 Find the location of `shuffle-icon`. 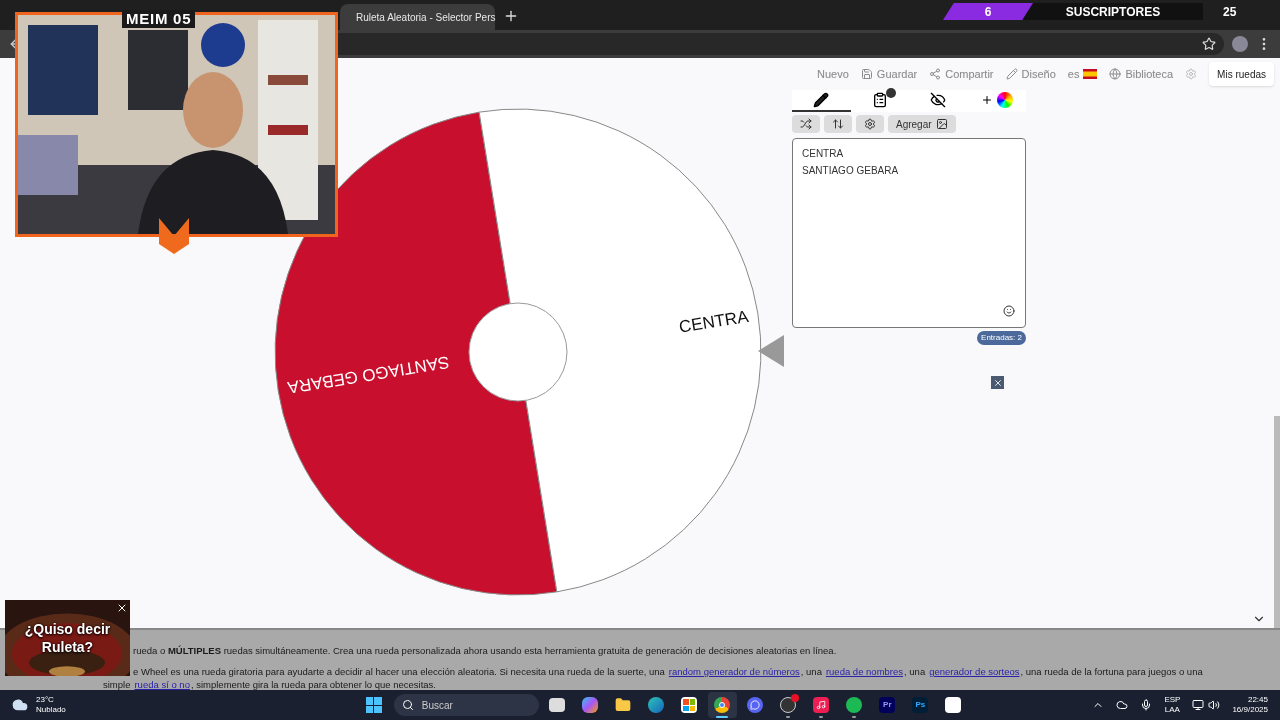

shuffle-icon is located at coordinates (806, 124).